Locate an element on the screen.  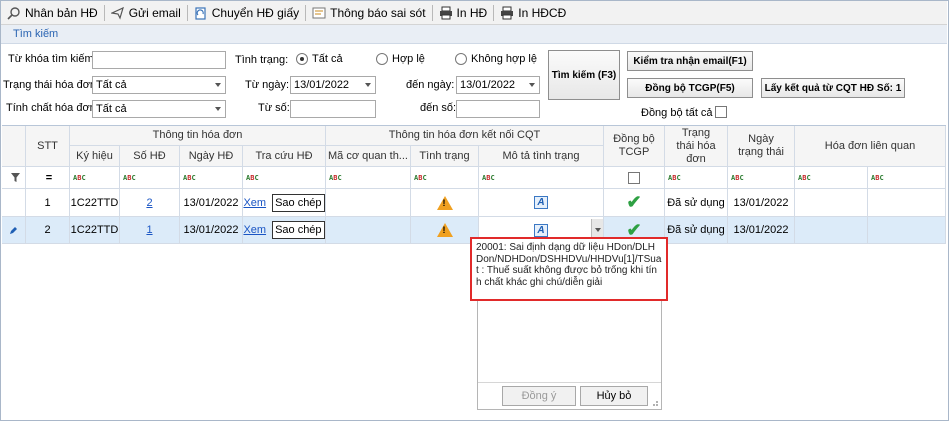
cell-stt: 1 is located at coordinates (48, 203).